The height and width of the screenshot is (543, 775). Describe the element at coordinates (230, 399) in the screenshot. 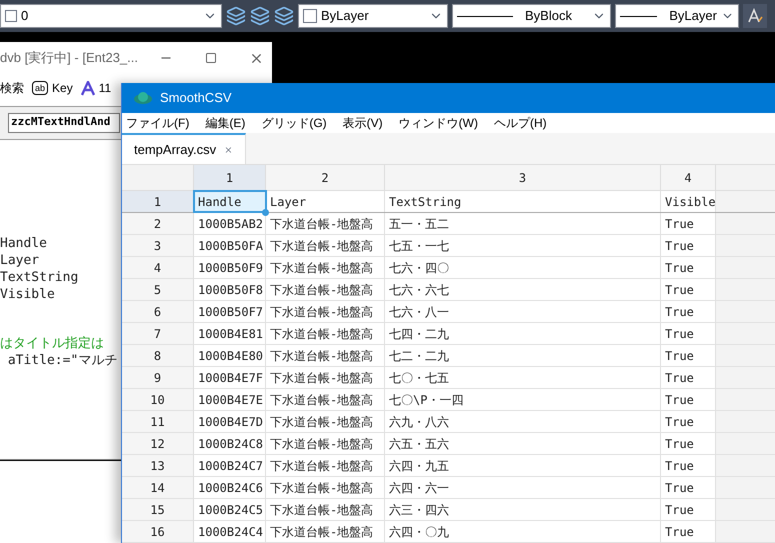

I see `table-cell: 1000B4E7E` at that location.